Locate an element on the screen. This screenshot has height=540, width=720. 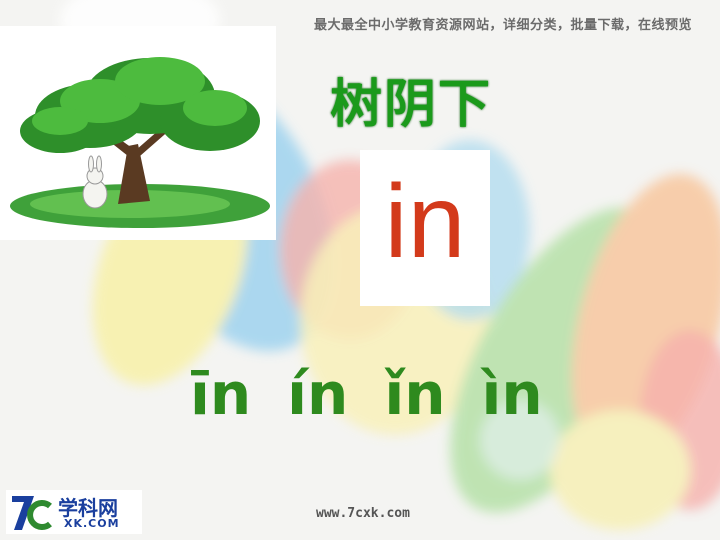
syllable-card: in is located at coordinates (425, 228).